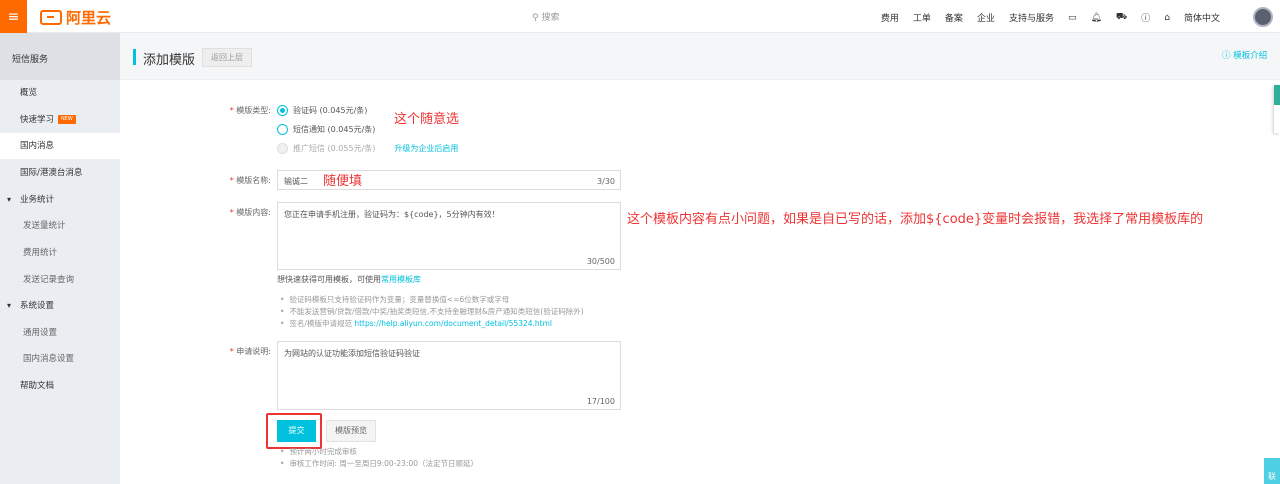 The image size is (1280, 484). Describe the element at coordinates (60, 56) in the screenshot. I see `sidebar-header: 短信服务` at that location.